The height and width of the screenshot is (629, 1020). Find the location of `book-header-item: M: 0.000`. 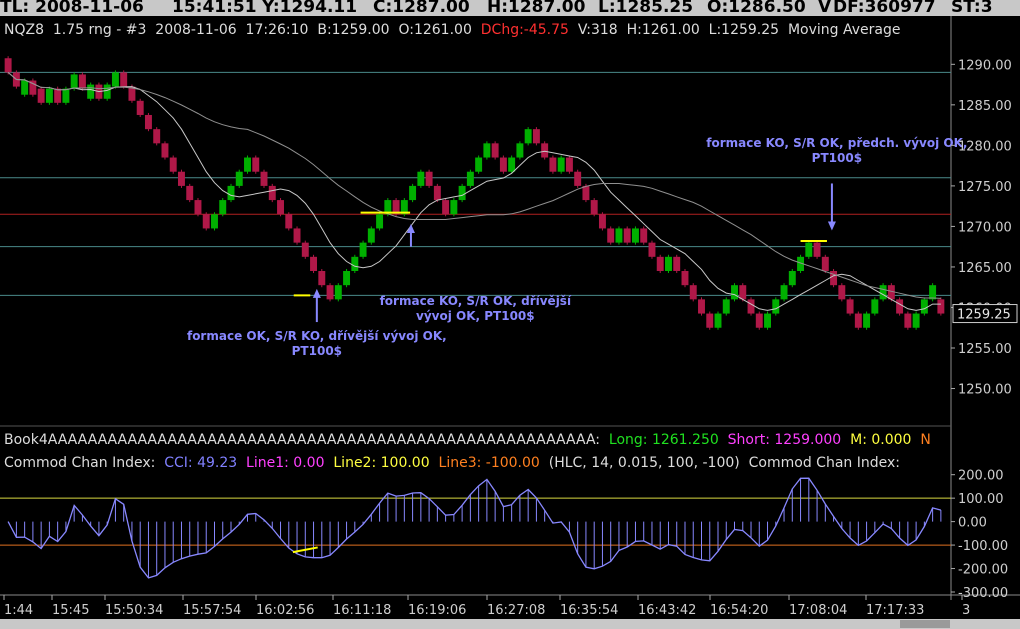

book-header-item: M: 0.000 is located at coordinates (876, 440).